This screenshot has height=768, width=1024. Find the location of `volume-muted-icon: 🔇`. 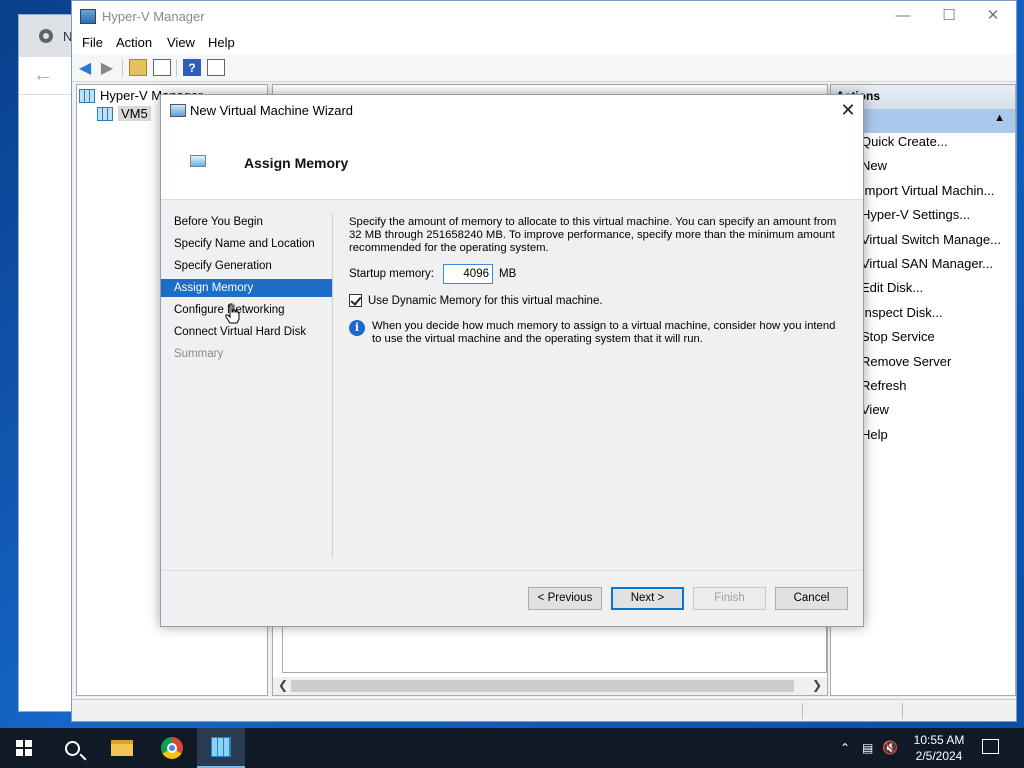

volume-muted-icon: 🔇 is located at coordinates (890, 748).